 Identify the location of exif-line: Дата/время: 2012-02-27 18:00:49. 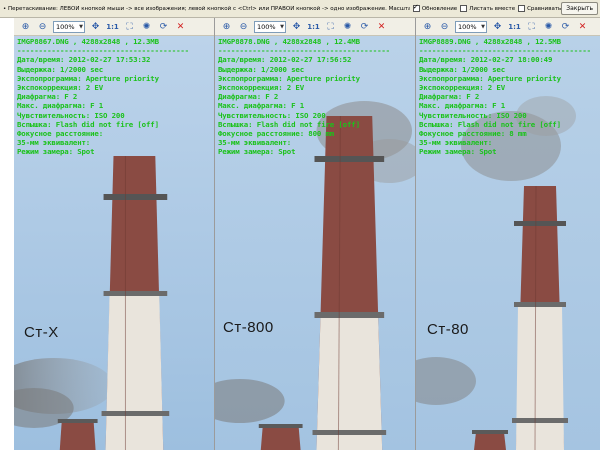
(486, 60).